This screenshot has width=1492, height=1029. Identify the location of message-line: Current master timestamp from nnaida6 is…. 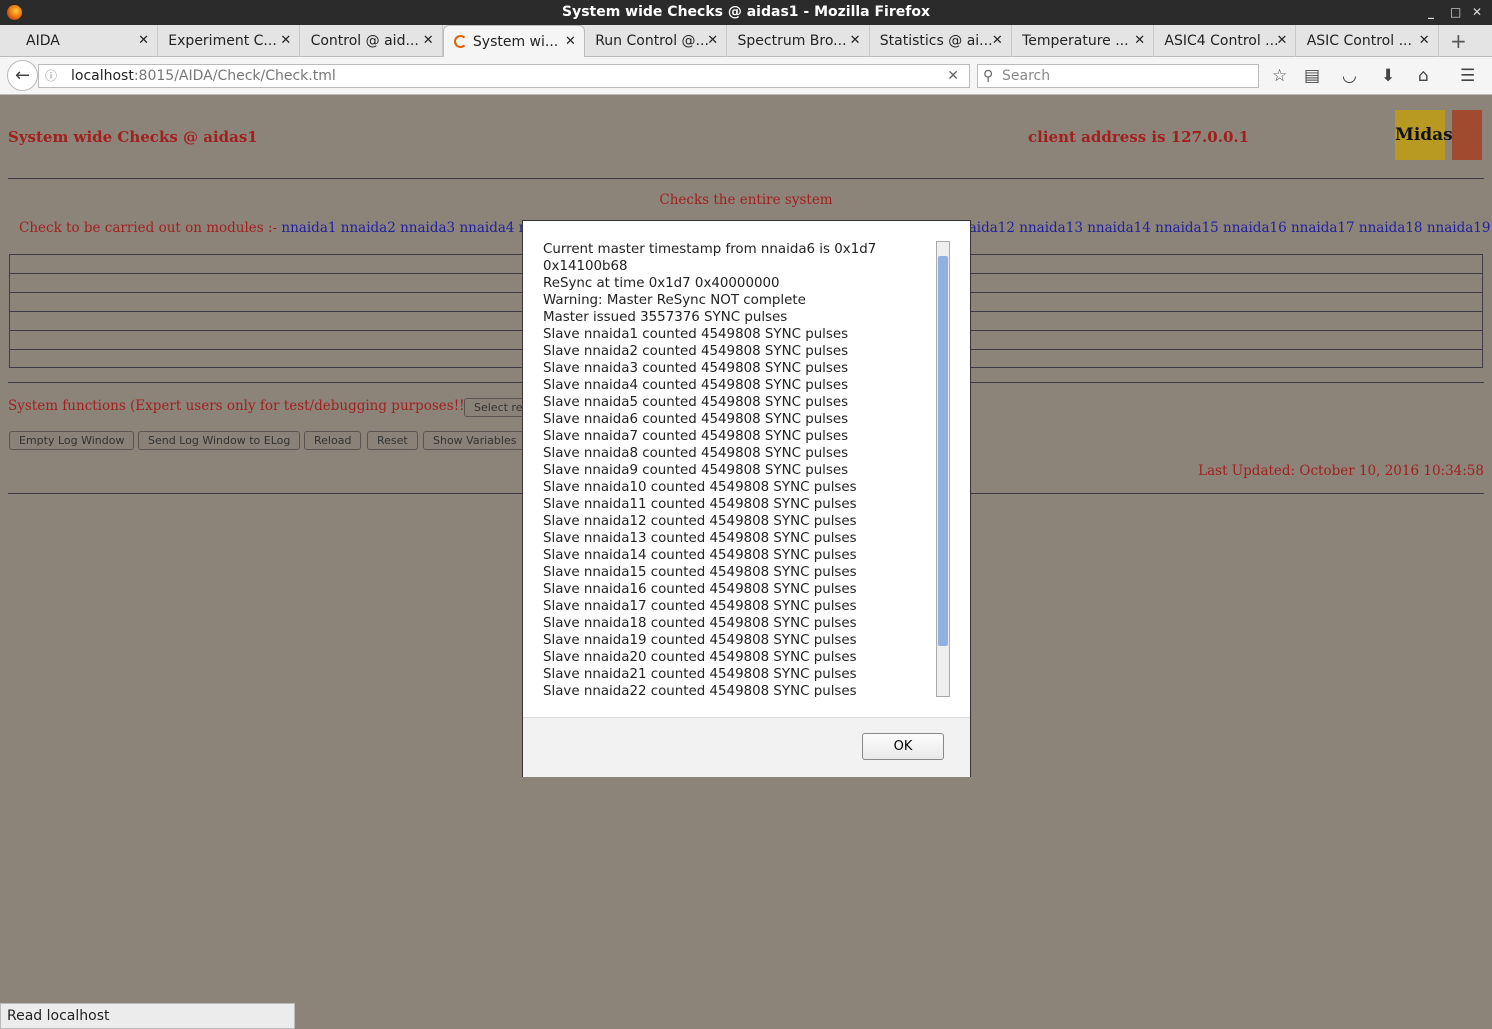
(710, 249).